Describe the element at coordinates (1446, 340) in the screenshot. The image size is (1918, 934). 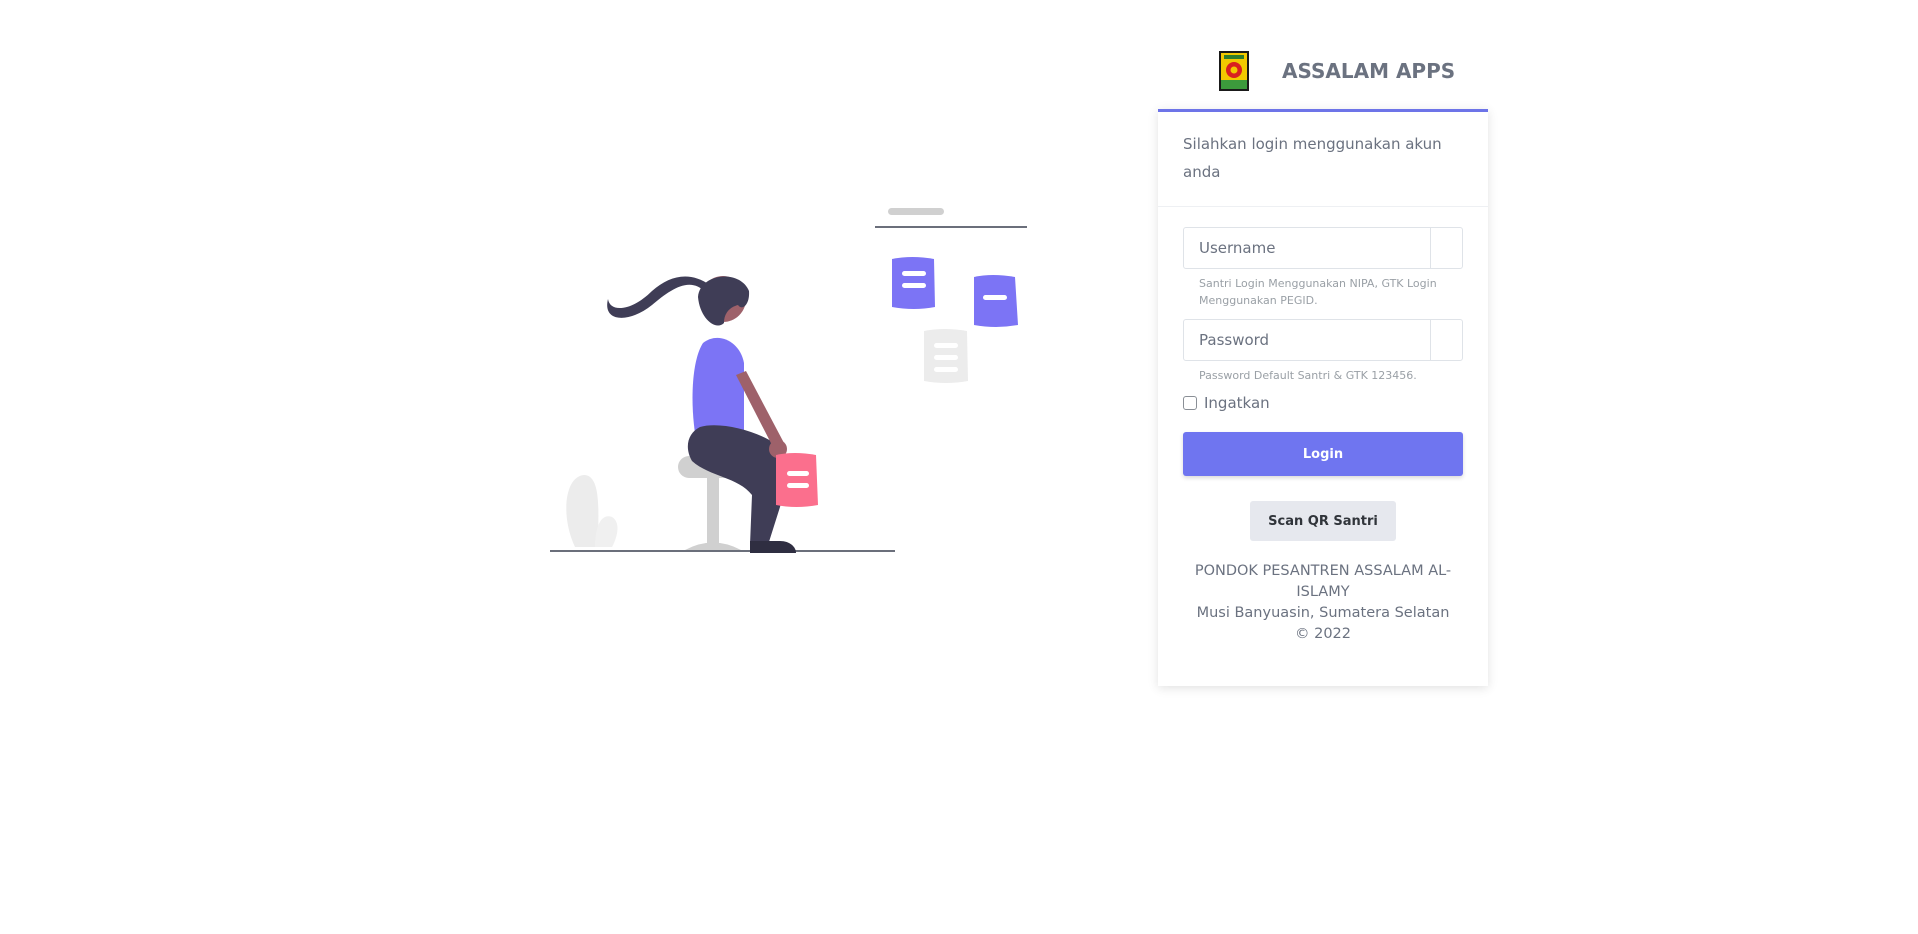
I see `password-addon` at that location.